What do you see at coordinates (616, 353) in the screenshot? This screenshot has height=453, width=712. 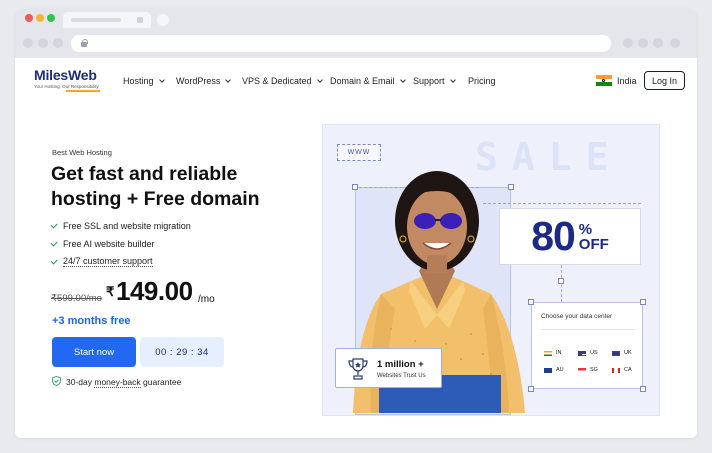 I see `uk-flag-icon` at bounding box center [616, 353].